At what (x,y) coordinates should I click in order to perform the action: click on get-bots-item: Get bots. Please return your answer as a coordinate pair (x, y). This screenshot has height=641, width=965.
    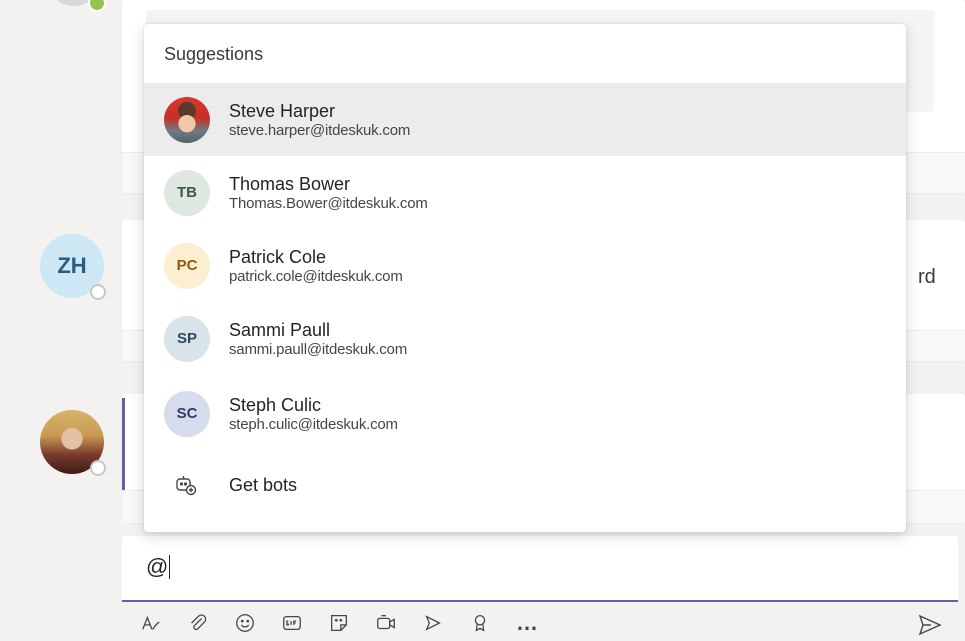
    Looking at the image, I should click on (525, 485).